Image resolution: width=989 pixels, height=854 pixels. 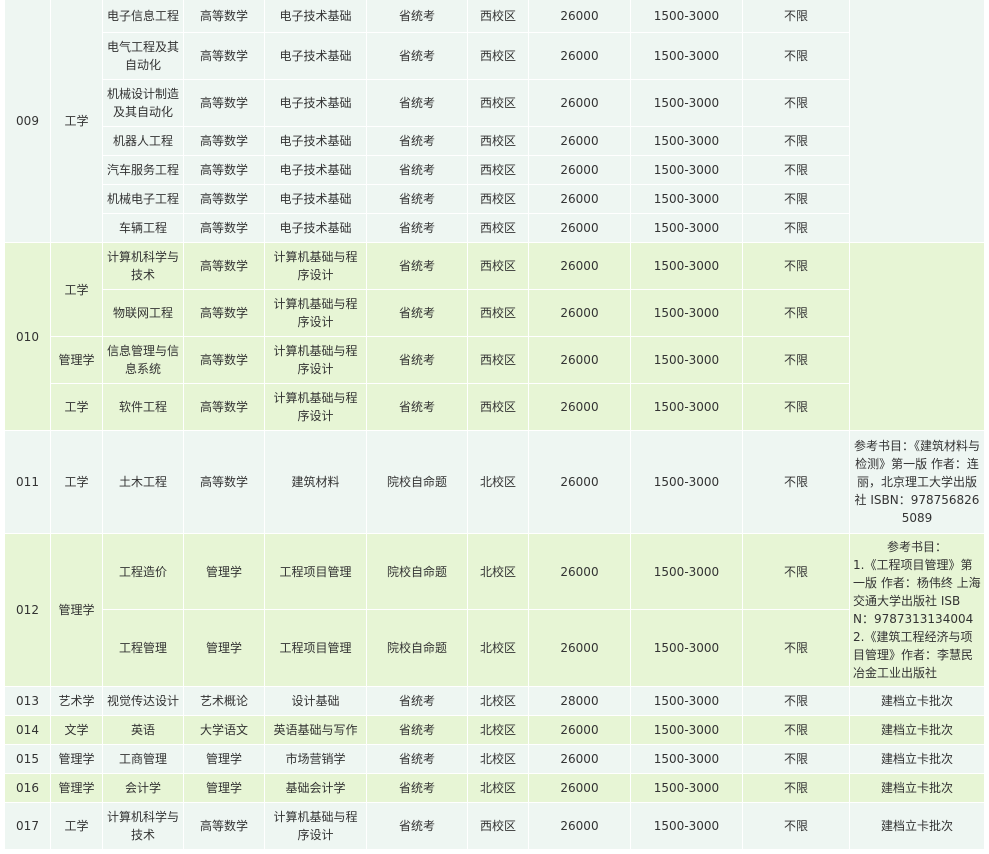 I want to click on program-code-cell: 014, so click(x=27, y=730).